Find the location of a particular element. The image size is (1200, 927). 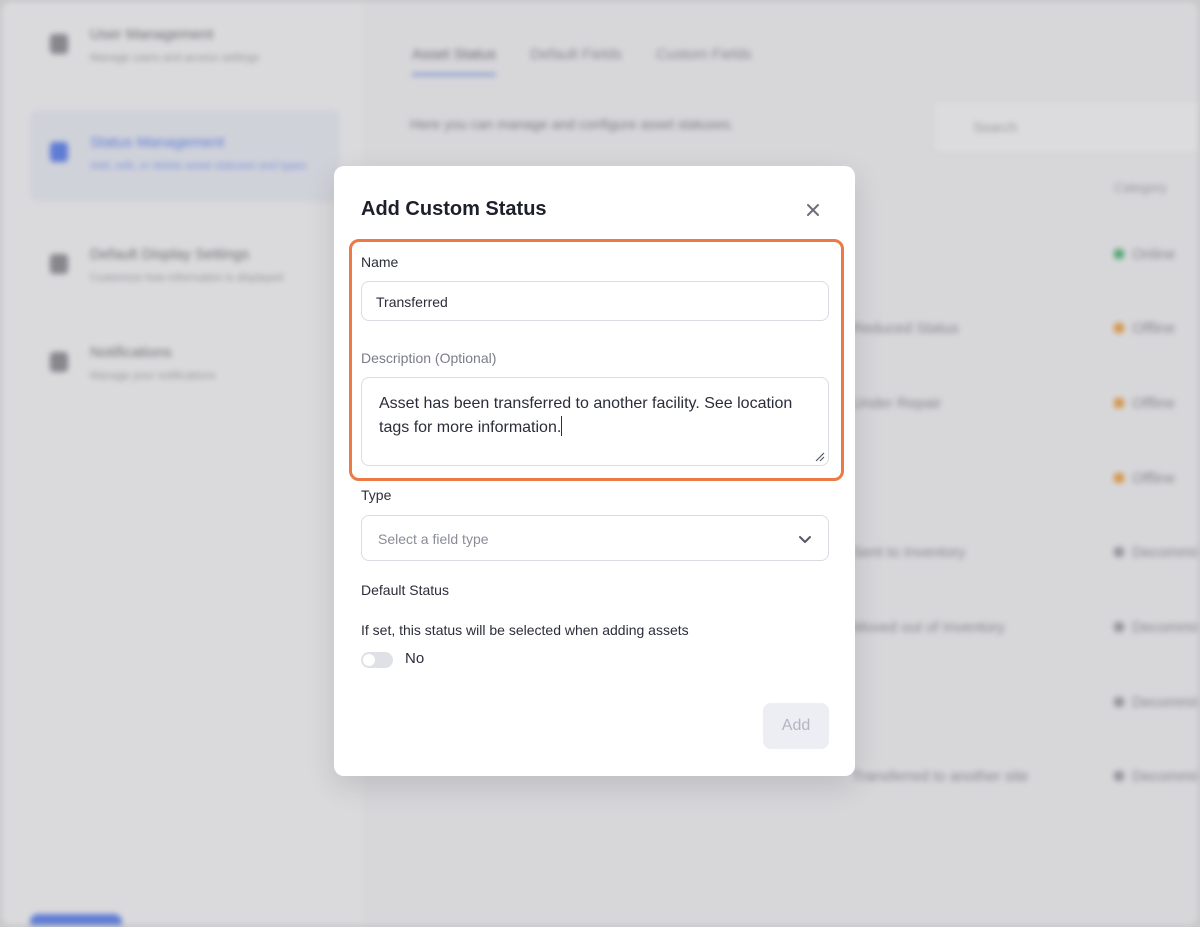

close-button is located at coordinates (813, 210).